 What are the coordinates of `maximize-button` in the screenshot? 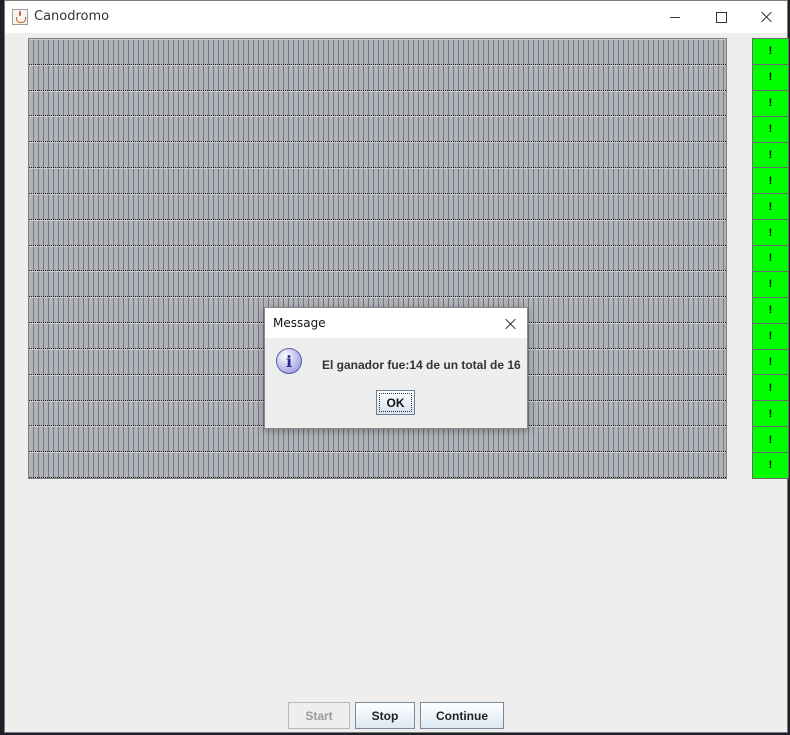 It's located at (721, 17).